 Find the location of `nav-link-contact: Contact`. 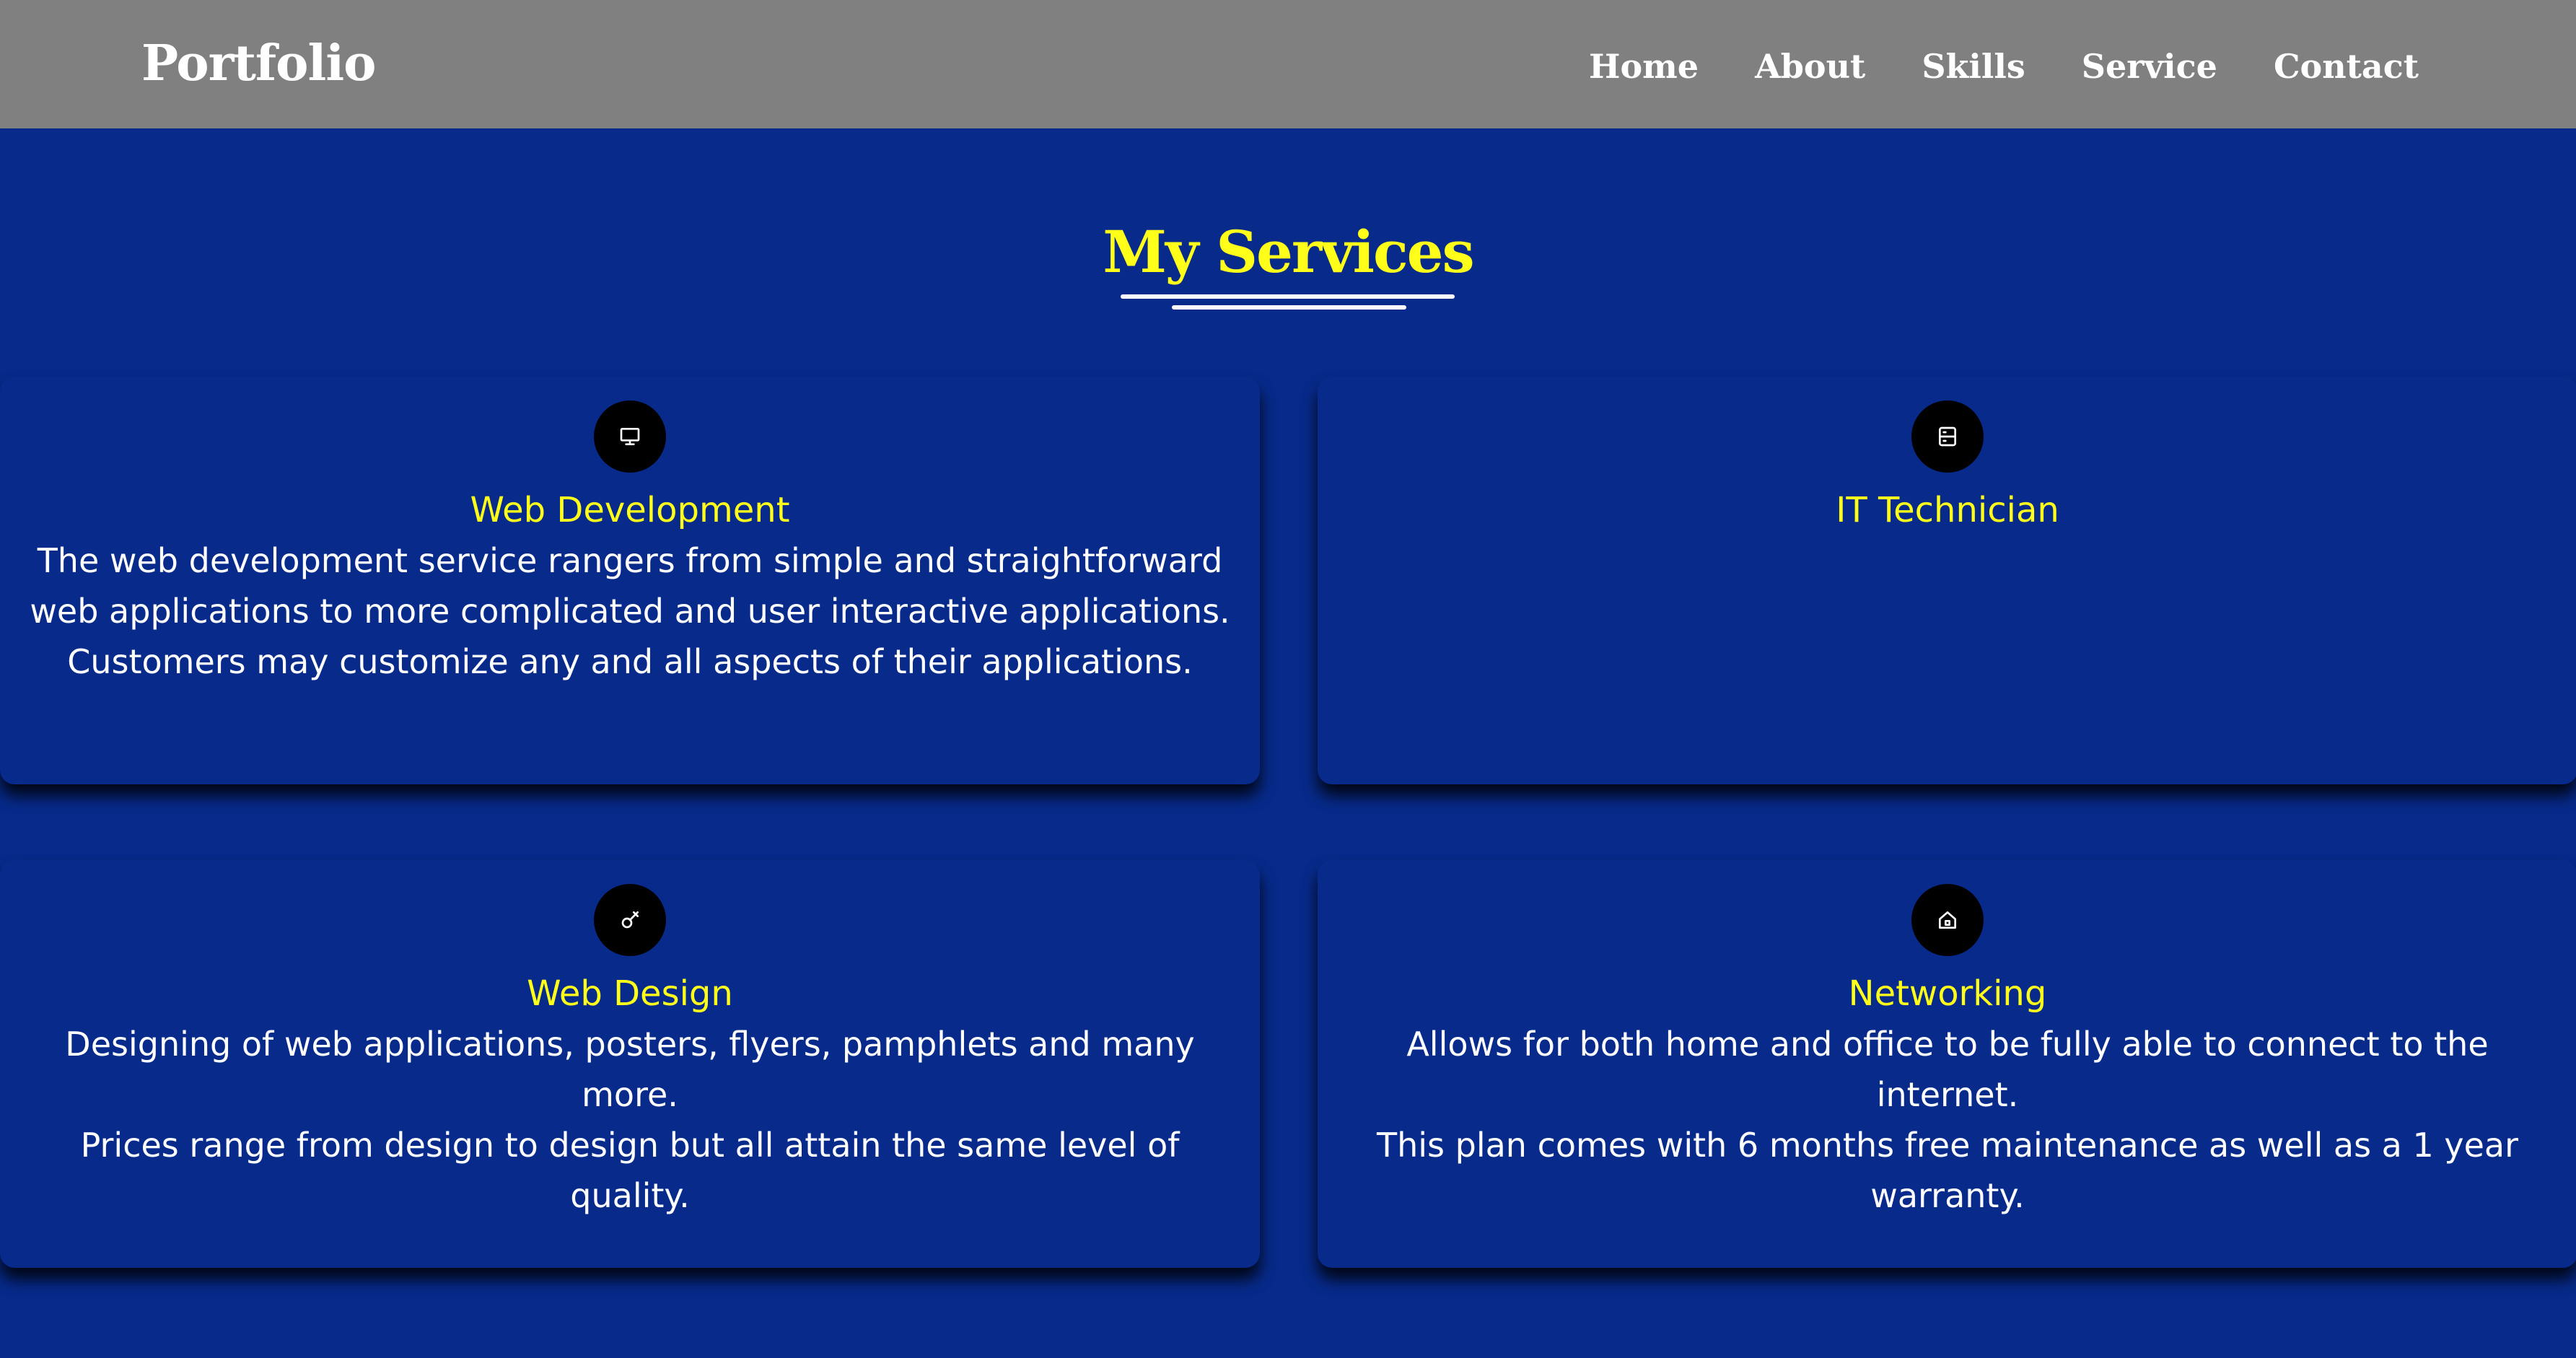

nav-link-contact: Contact is located at coordinates (2346, 66).